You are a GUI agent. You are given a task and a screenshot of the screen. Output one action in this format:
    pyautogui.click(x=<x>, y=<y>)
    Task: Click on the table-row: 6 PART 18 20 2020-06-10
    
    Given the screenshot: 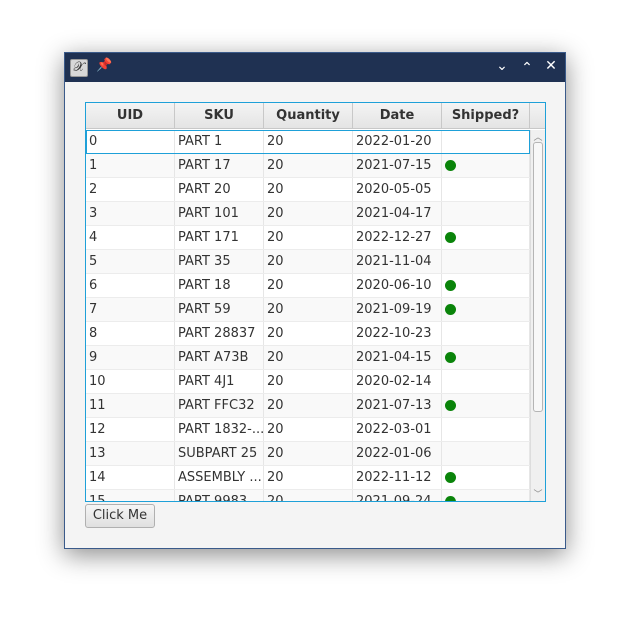 What is the action you would take?
    pyautogui.click(x=308, y=286)
    